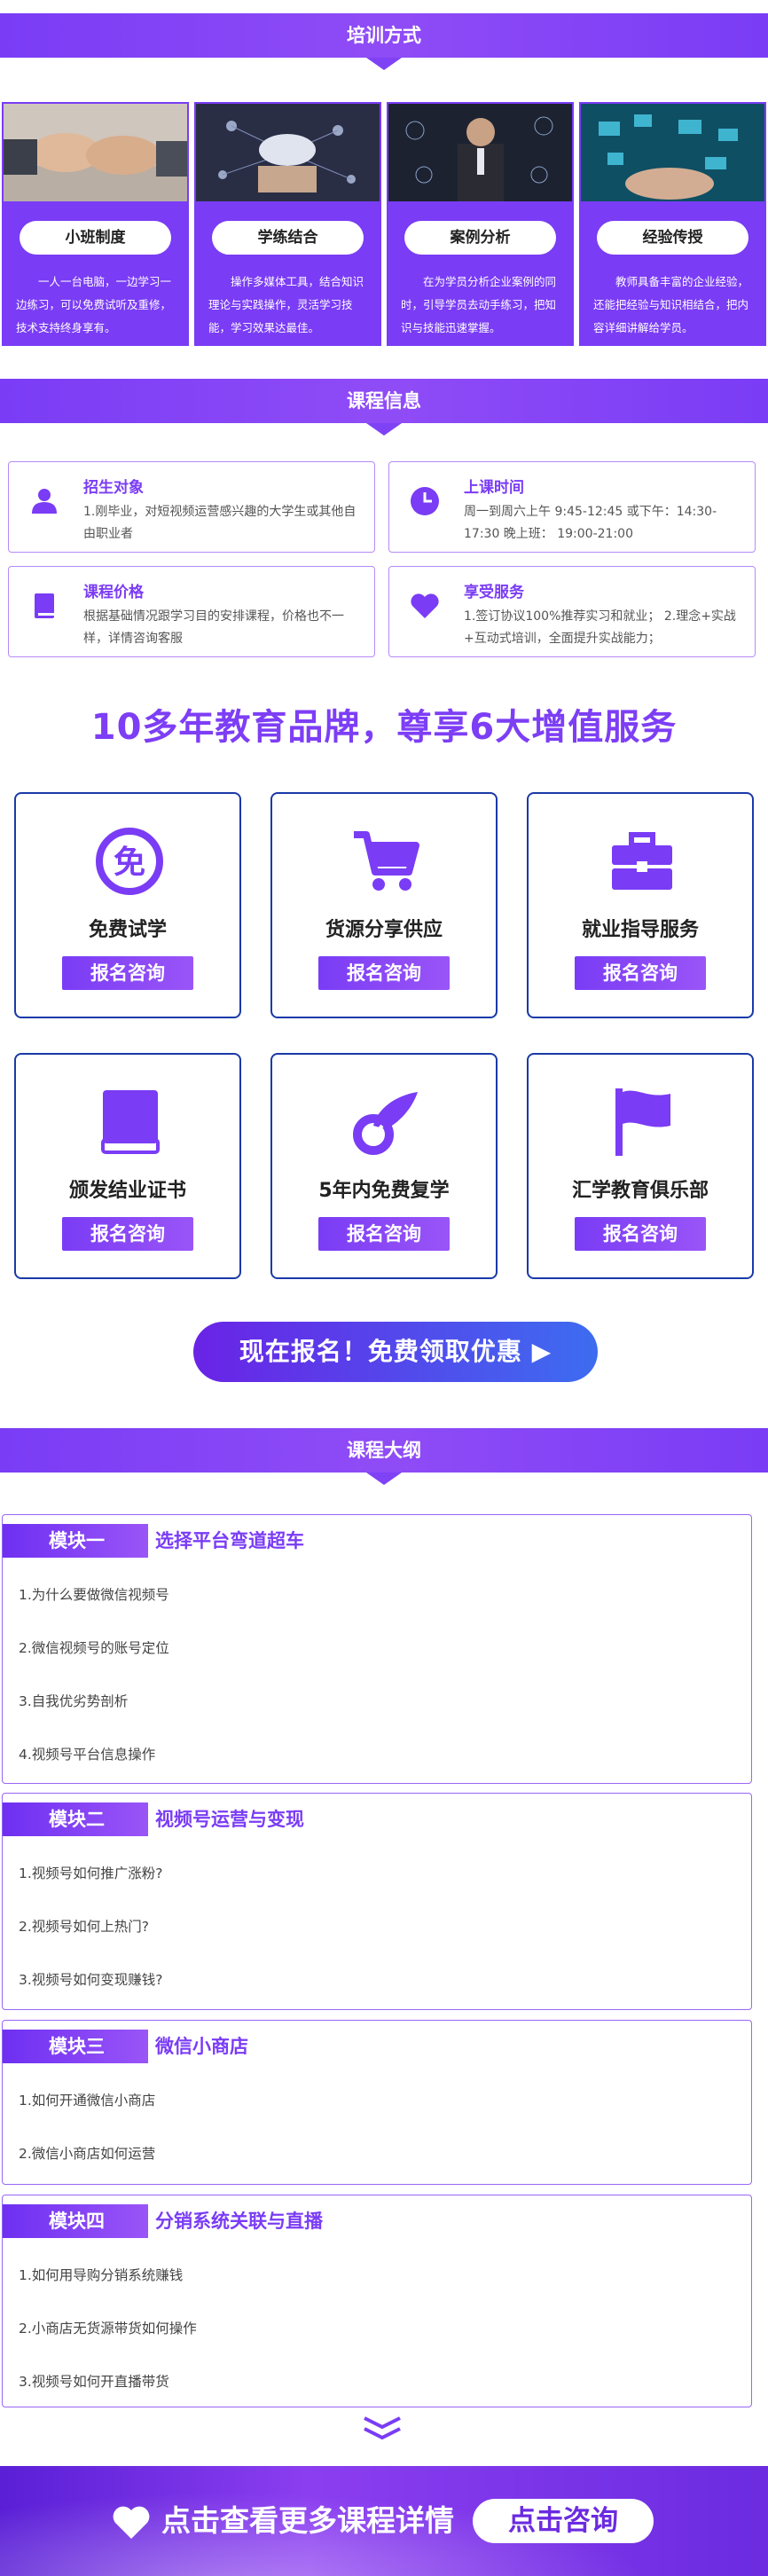  What do you see at coordinates (384, 1166) in the screenshot?
I see `service-card-relearn: 5年内免费复学 报名咨询` at bounding box center [384, 1166].